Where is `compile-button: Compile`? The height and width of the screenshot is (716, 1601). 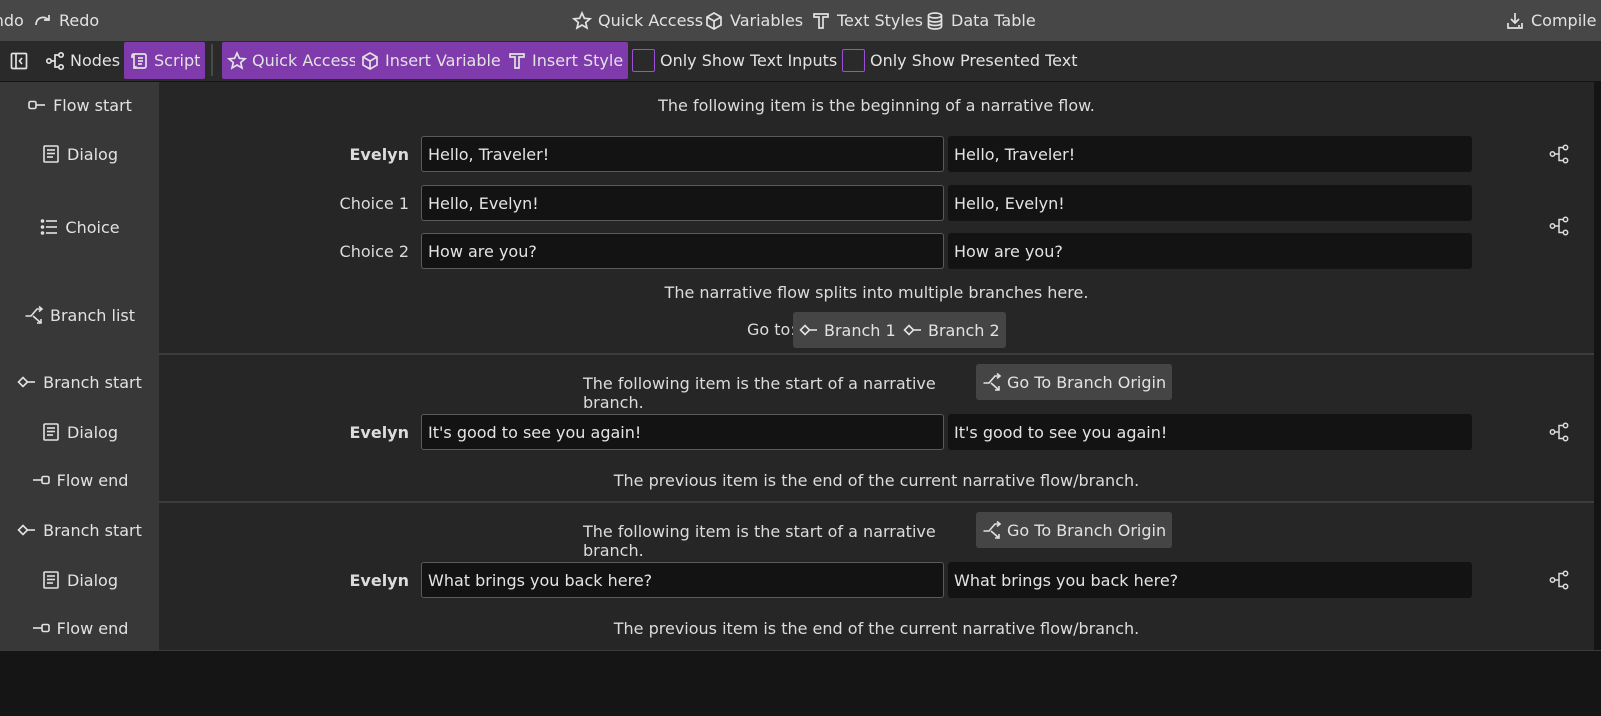
compile-button: Compile is located at coordinates (1550, 20).